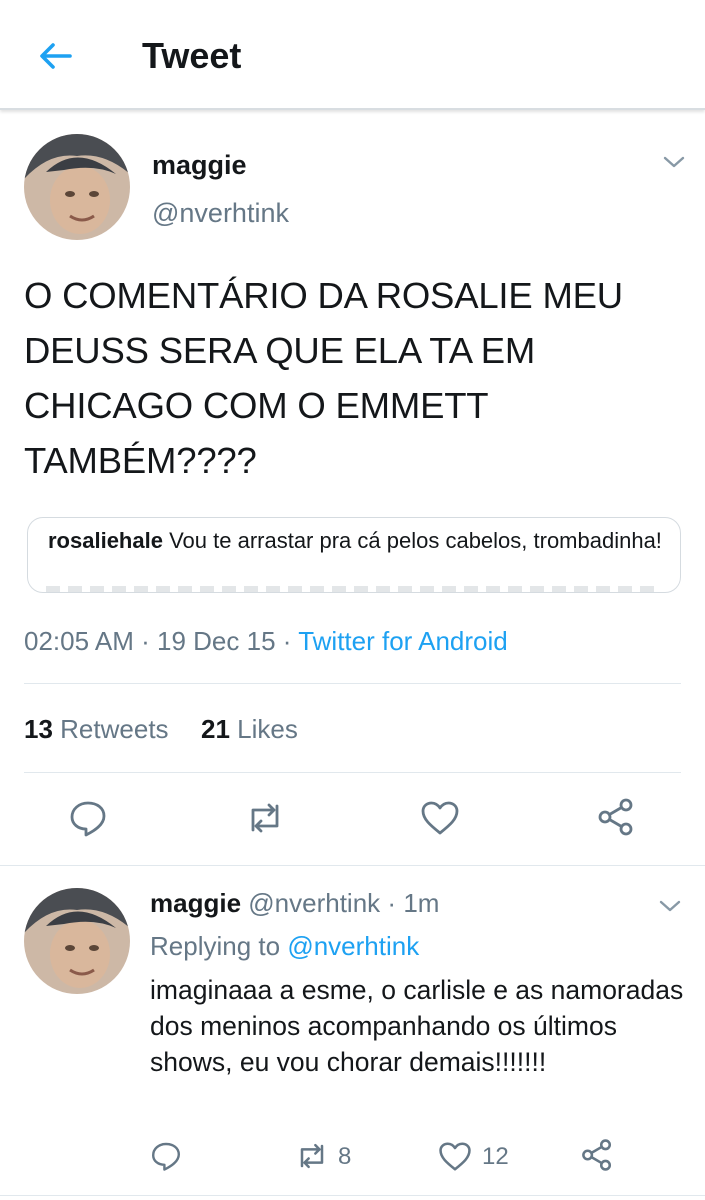 This screenshot has width=705, height=1200. What do you see at coordinates (455, 1156) in the screenshot?
I see `reply-like-icon` at bounding box center [455, 1156].